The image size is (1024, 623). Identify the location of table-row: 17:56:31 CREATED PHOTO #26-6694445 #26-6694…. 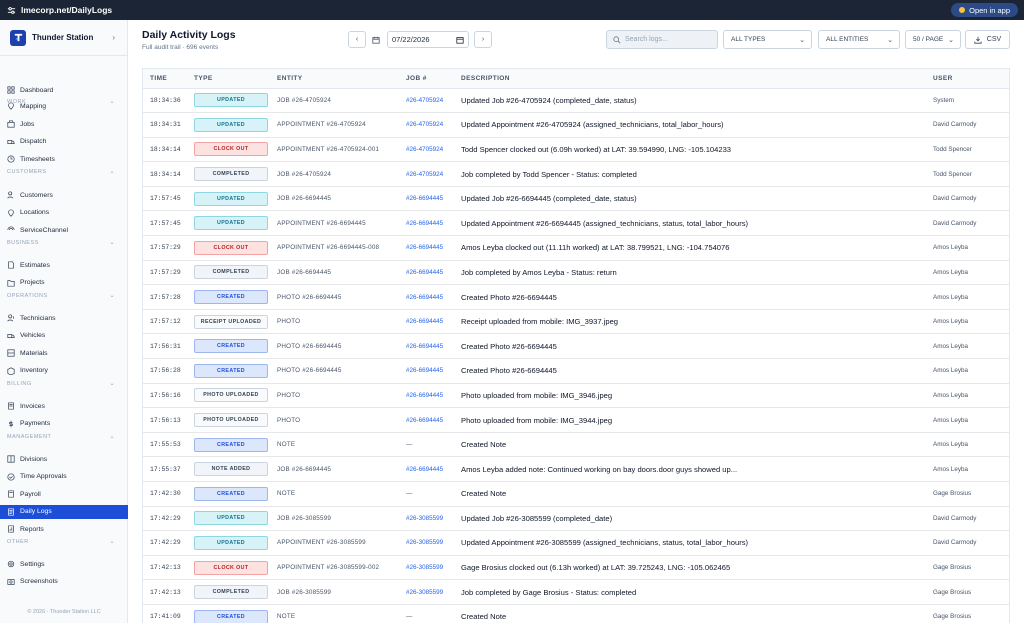
(576, 346).